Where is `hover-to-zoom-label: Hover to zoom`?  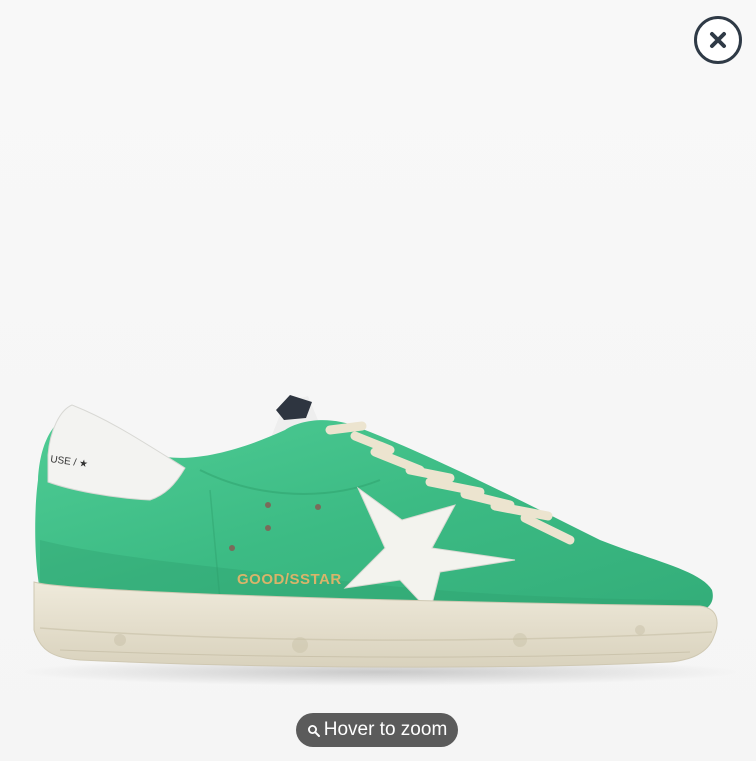
hover-to-zoom-label: Hover to zoom is located at coordinates (385, 729).